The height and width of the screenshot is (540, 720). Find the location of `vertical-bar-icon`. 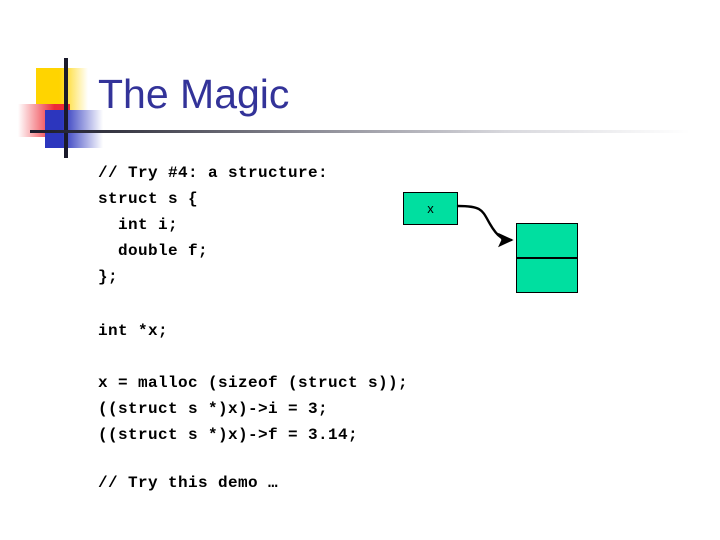

vertical-bar-icon is located at coordinates (66, 108).